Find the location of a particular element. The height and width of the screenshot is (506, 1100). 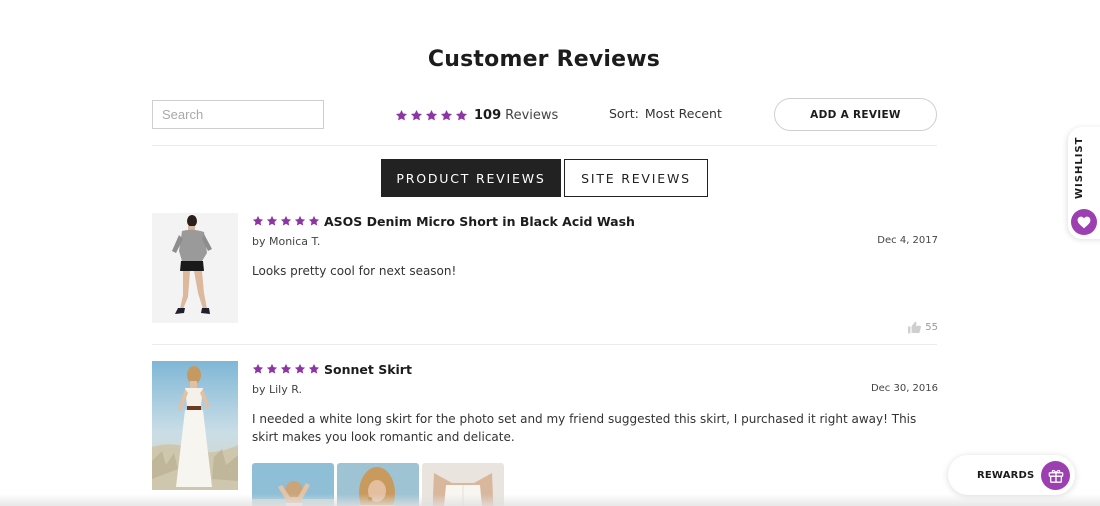

rating-stars is located at coordinates (431, 115).